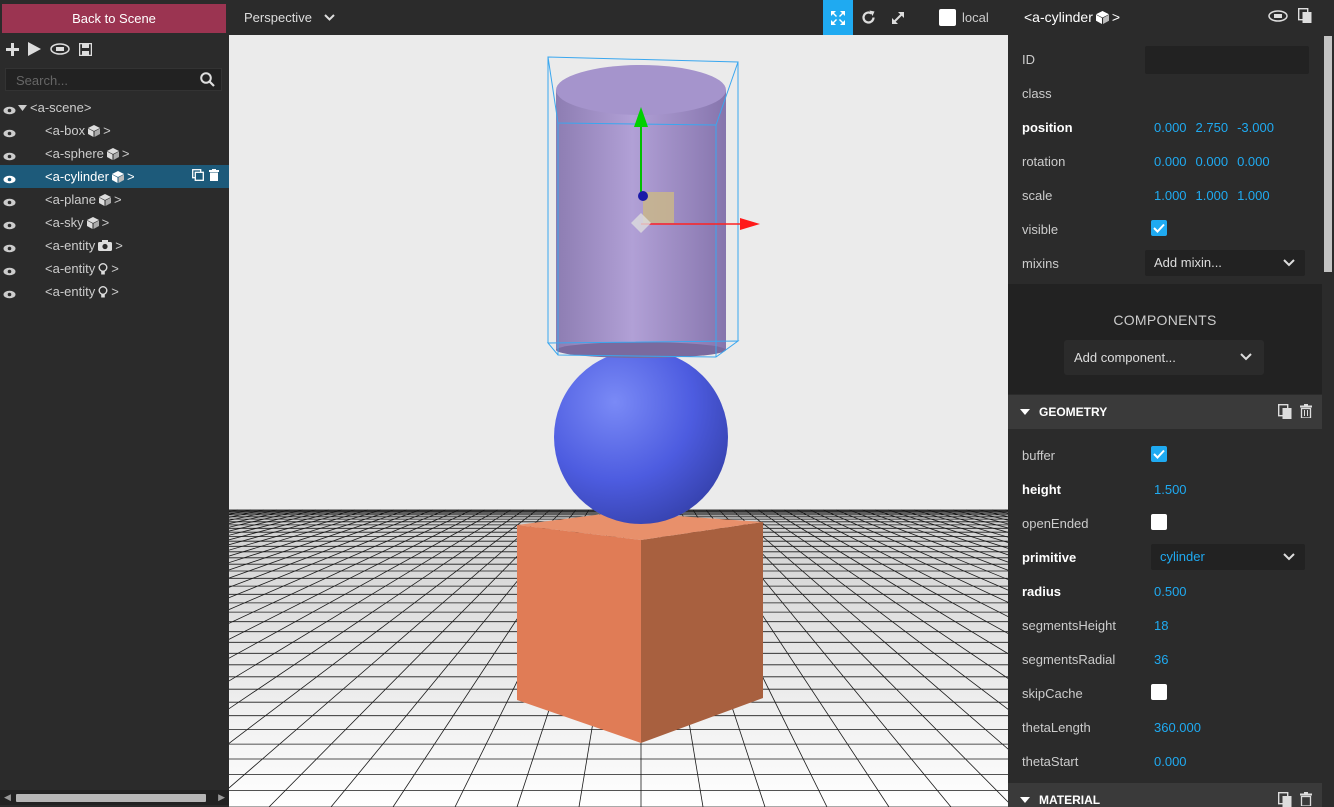 The height and width of the screenshot is (807, 1334). I want to click on scroll-right-icon: ▶, so click(221, 797).